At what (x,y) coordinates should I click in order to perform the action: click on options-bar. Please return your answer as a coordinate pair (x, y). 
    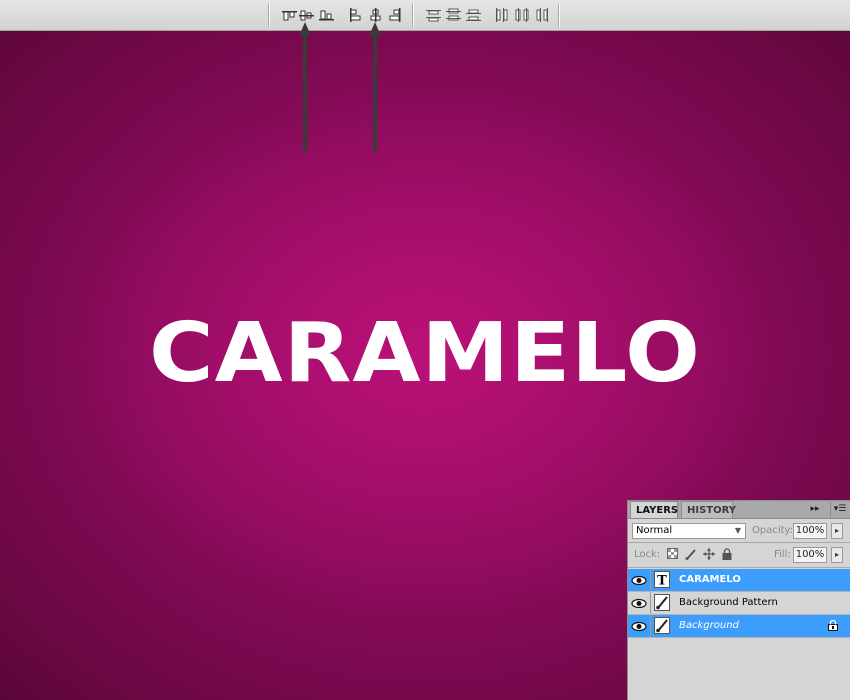
    Looking at the image, I should click on (425, 15).